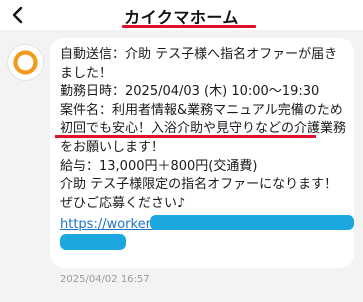 The height and width of the screenshot is (302, 363). Describe the element at coordinates (204, 241) in the screenshot. I see `link-line-continued` at that location.